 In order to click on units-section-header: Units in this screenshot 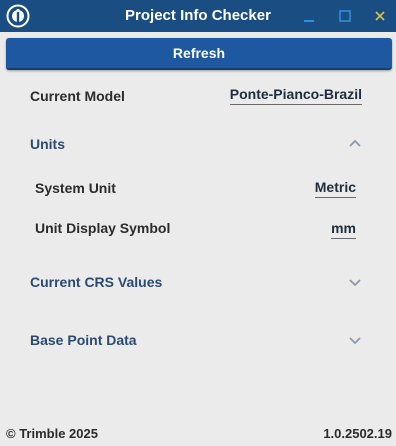, I will do `click(47, 144)`.